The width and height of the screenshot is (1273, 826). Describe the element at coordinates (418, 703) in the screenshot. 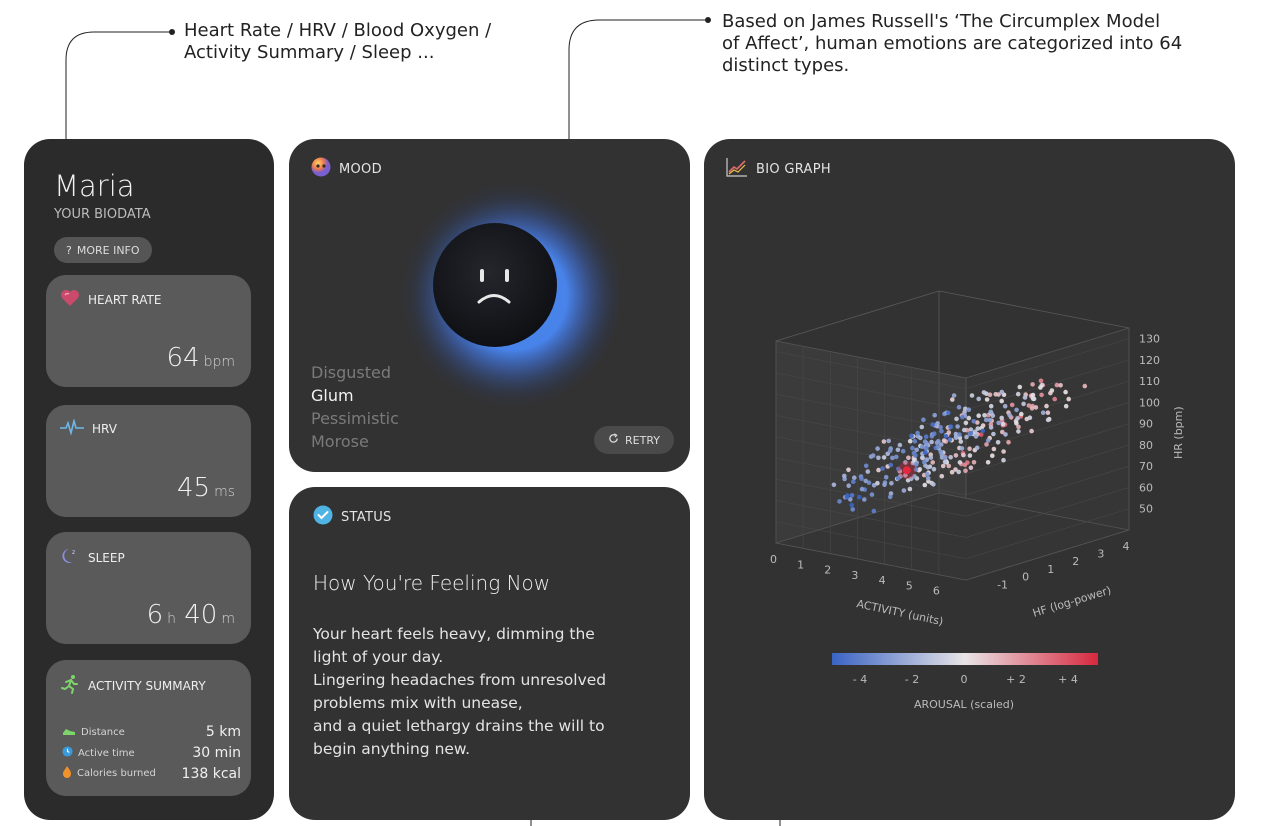

I see `status-line: problems mix with unease,` at that location.